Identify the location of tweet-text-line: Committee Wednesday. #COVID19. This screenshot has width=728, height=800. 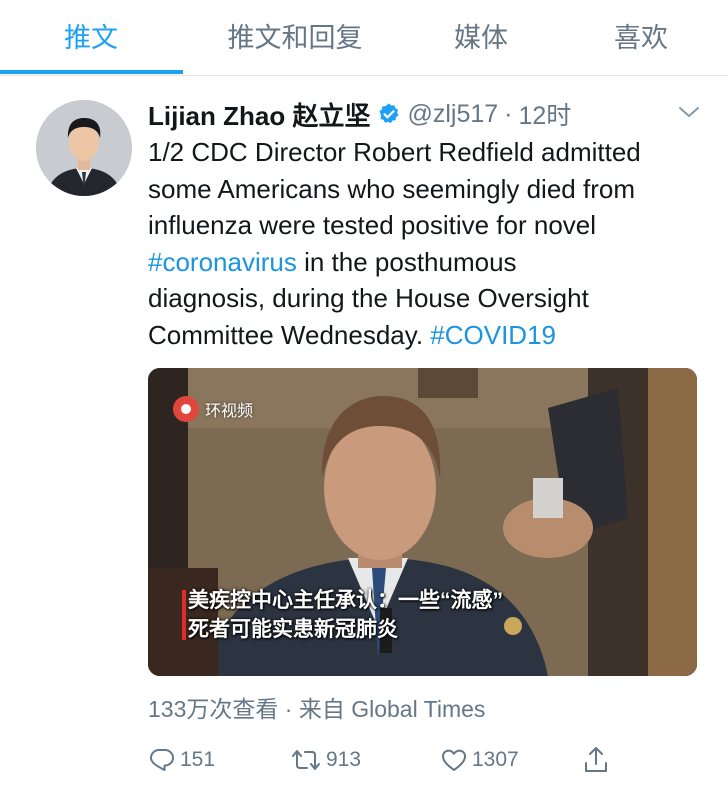
(428, 335).